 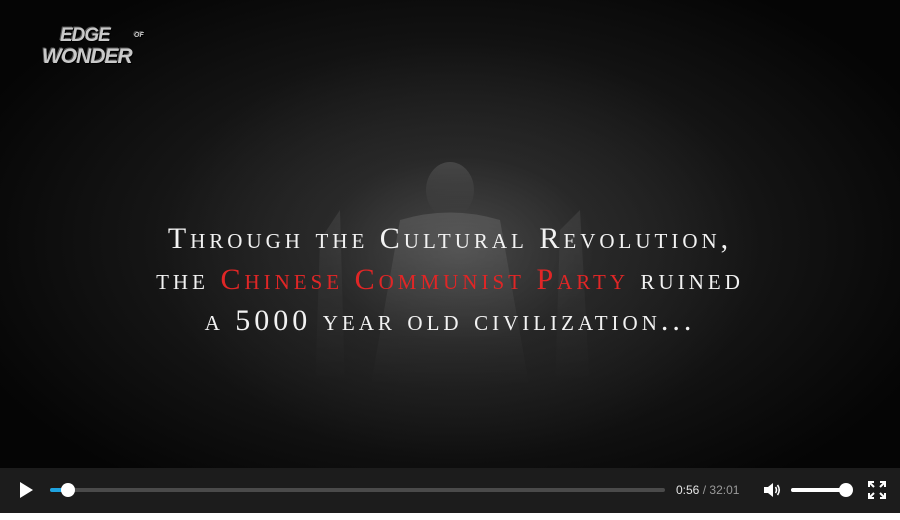 What do you see at coordinates (67, 490) in the screenshot?
I see `seek-handle` at bounding box center [67, 490].